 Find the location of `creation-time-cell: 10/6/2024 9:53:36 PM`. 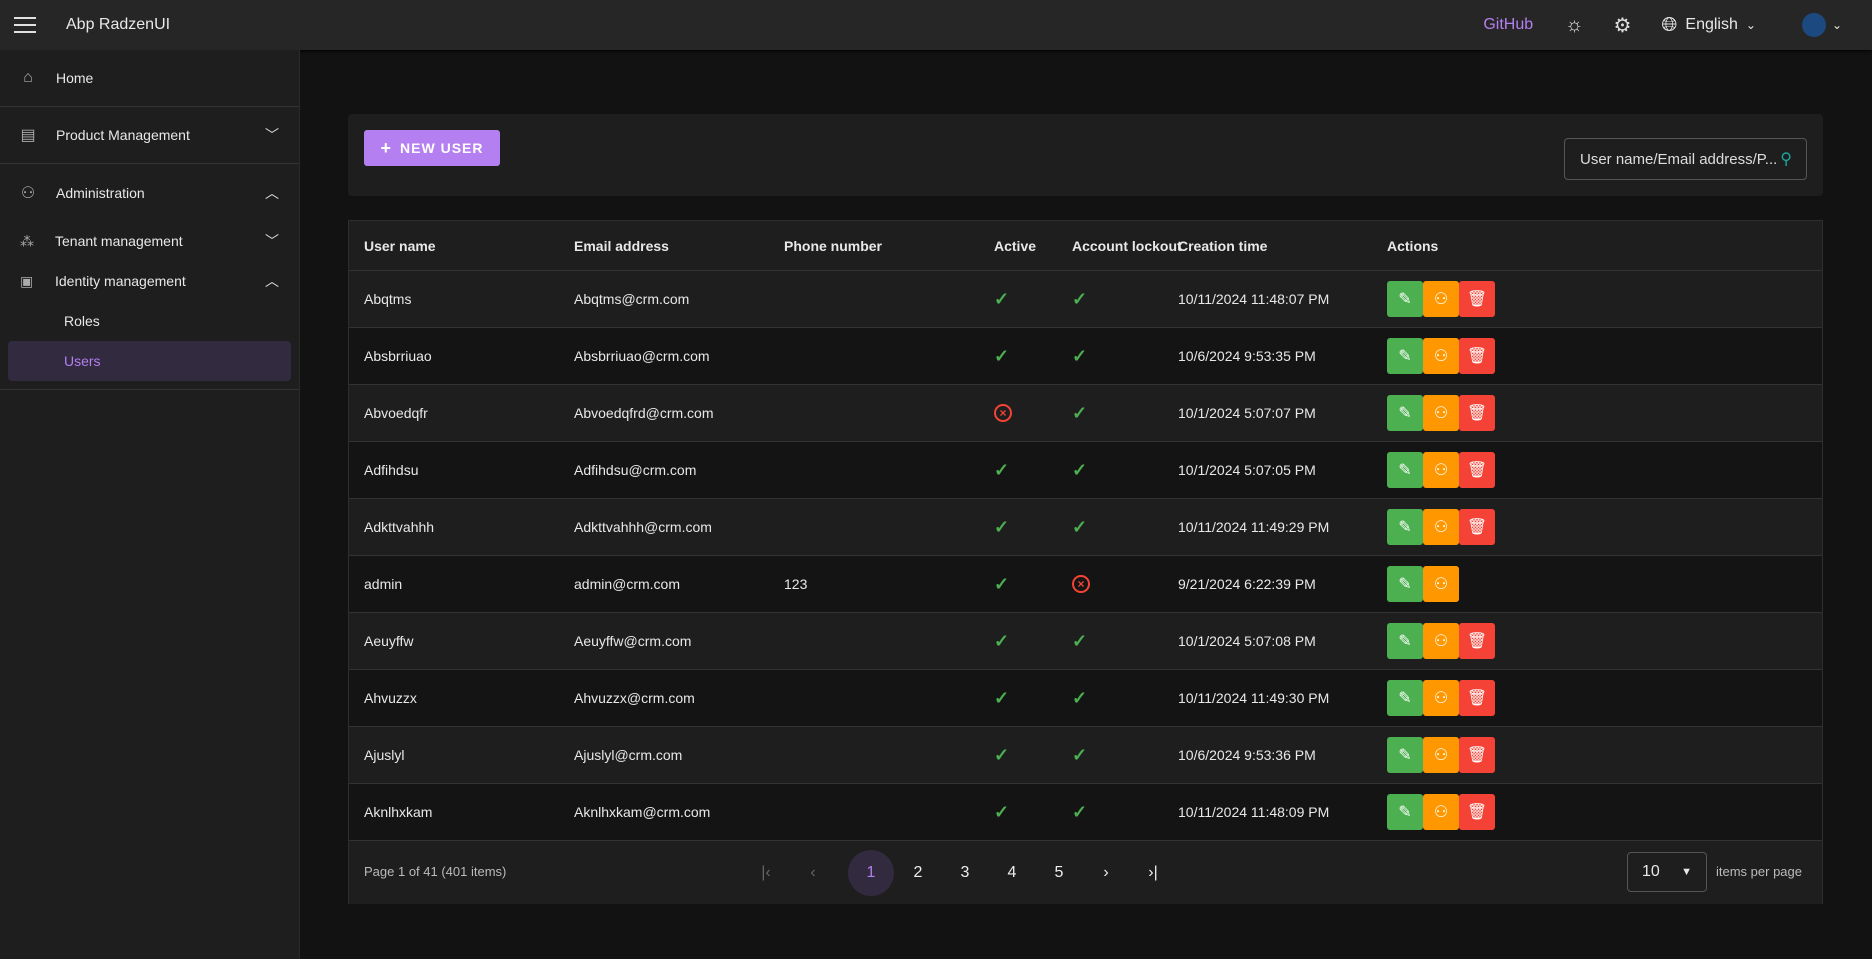

creation-time-cell: 10/6/2024 9:53:36 PM is located at coordinates (1247, 755).